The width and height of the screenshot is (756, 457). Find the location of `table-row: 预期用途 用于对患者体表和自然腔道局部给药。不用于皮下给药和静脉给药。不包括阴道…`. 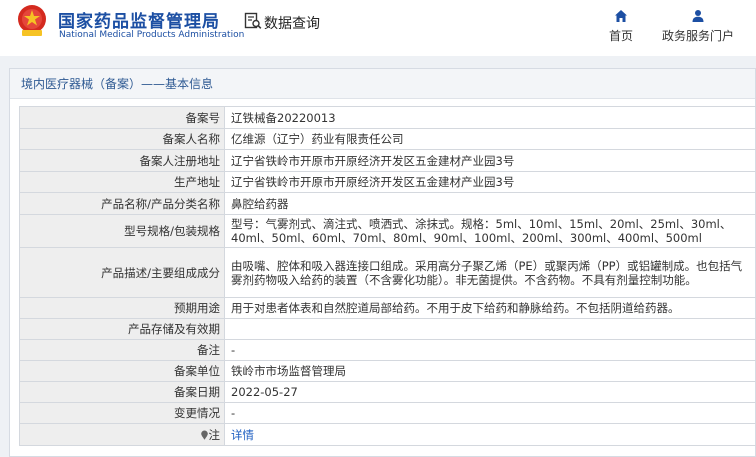

table-row: 预期用途 用于对患者体表和自然腔道局部给药。不用于皮下给药和静脉给药。不包括阴道… is located at coordinates (387, 308).